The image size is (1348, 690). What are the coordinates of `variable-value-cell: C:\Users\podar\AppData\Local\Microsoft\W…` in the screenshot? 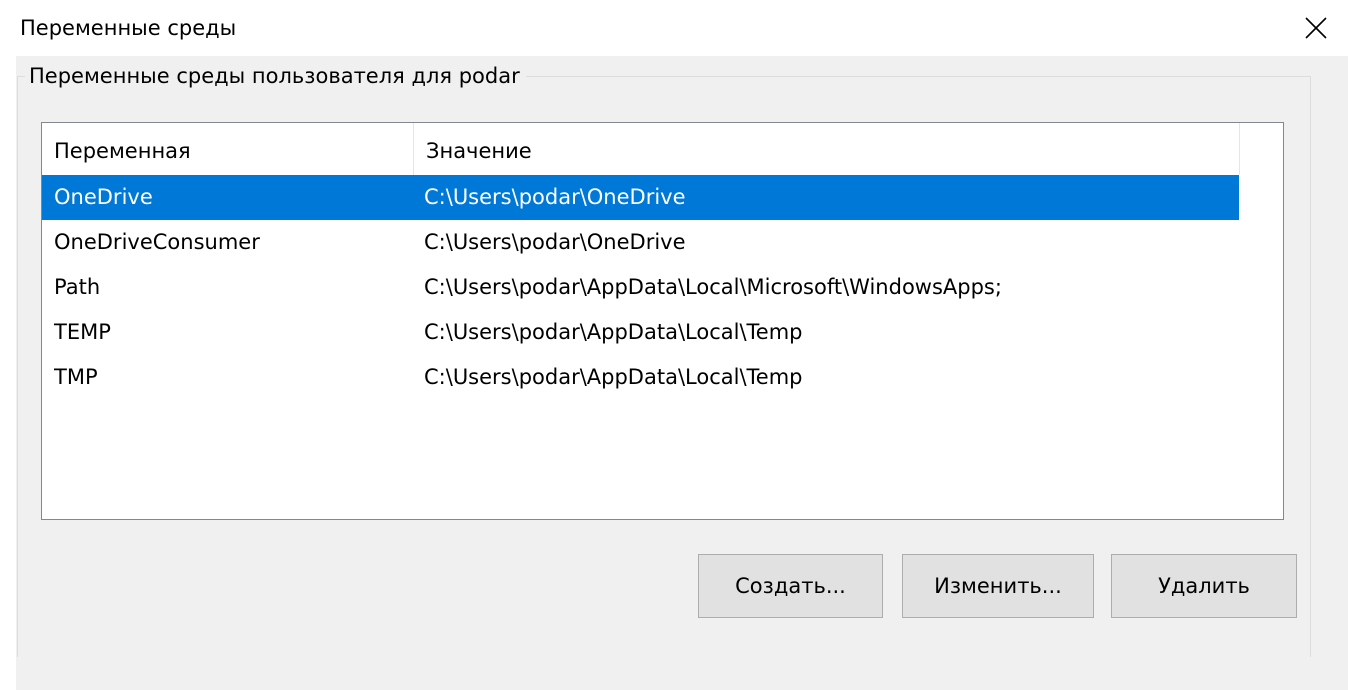 It's located at (713, 287).